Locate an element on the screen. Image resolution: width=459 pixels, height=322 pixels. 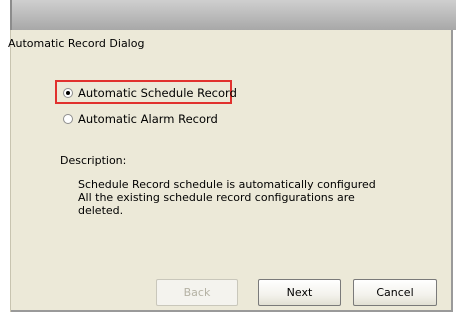
title-bar is located at coordinates (233, 15).